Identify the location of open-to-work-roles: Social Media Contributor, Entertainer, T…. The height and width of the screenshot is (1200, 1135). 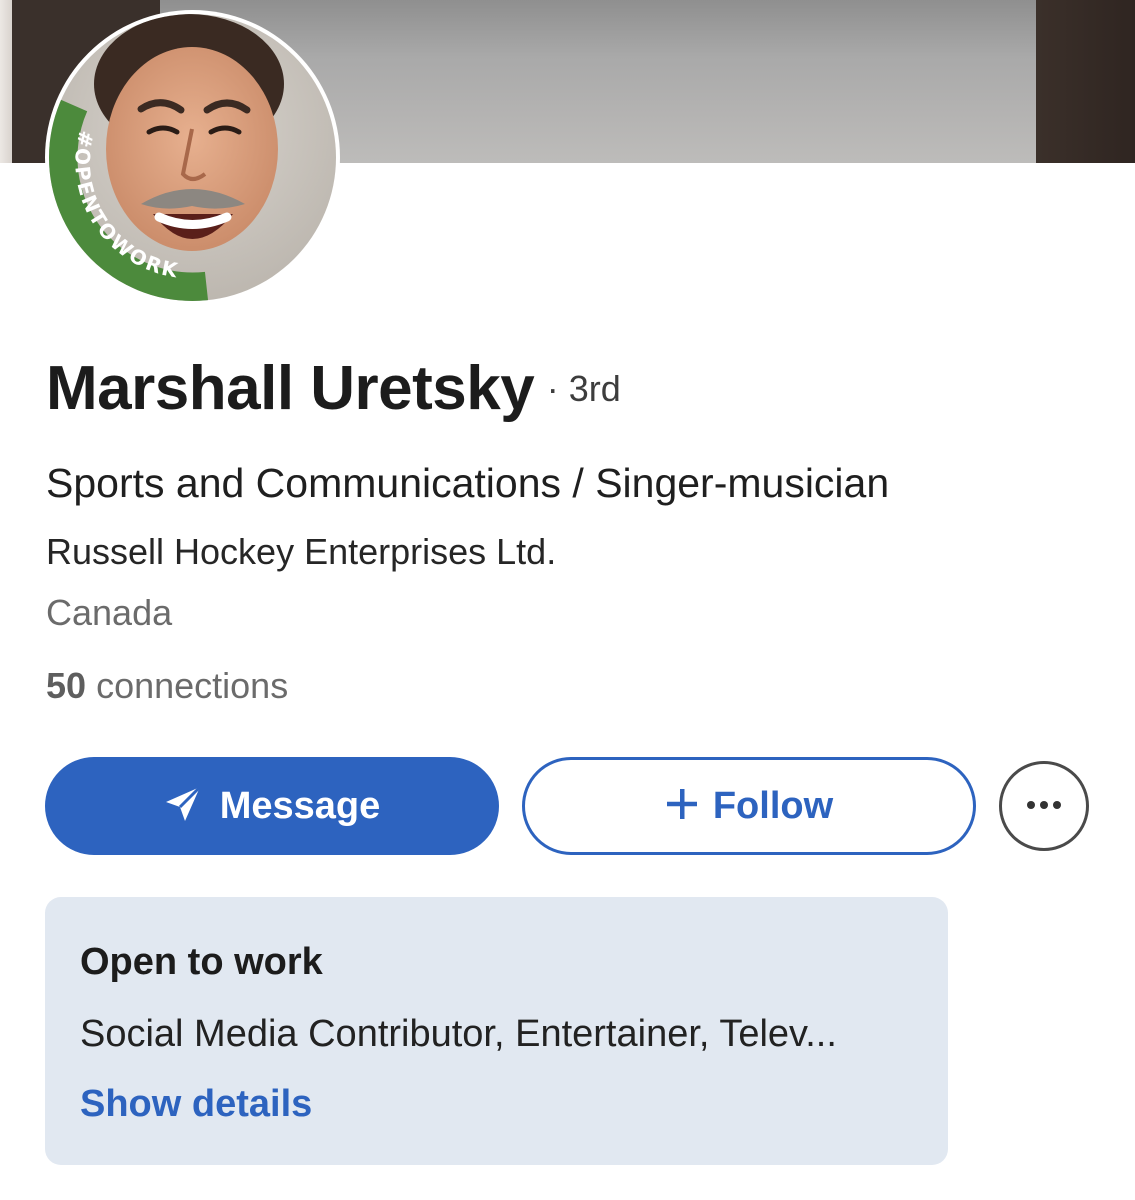
(458, 1034).